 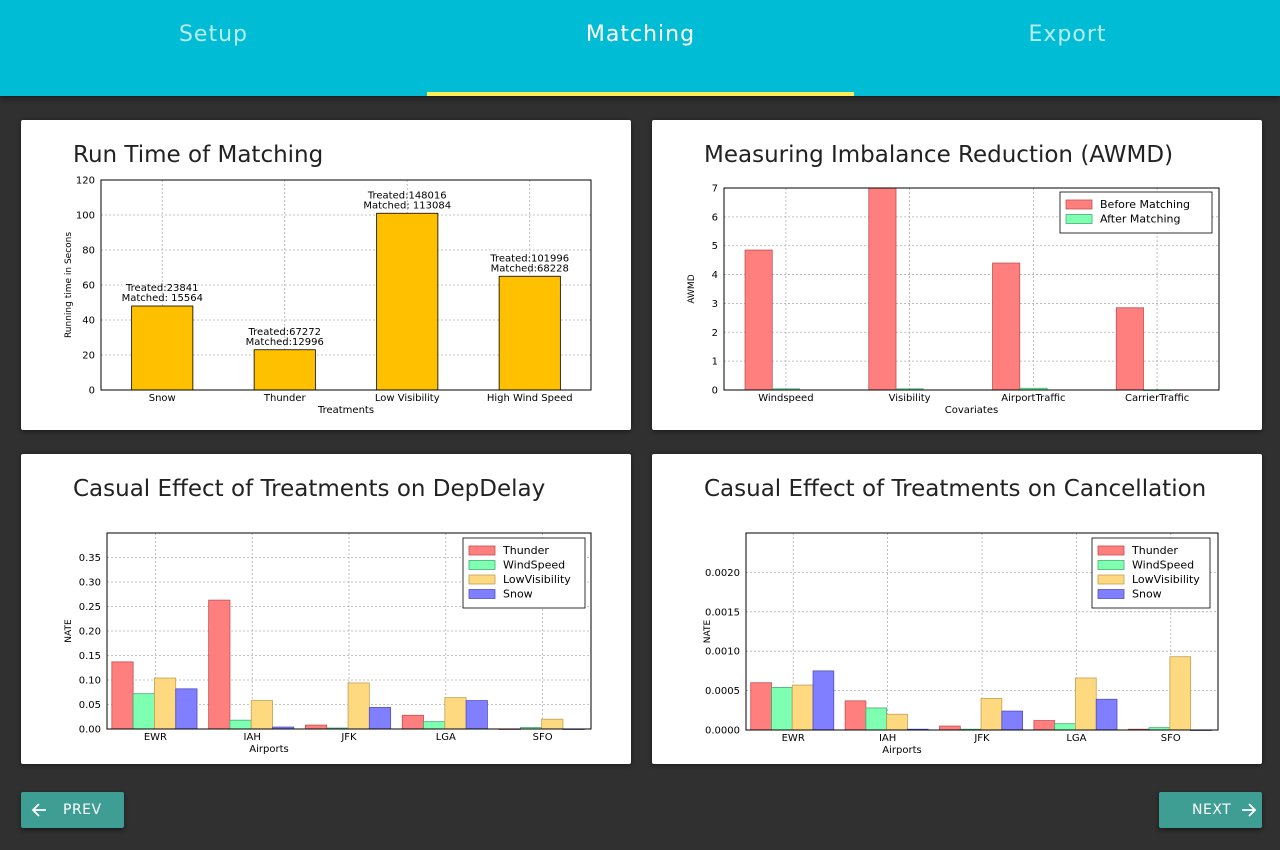 What do you see at coordinates (530, 398) in the screenshot?
I see `x-tick-label: High Wind Speed` at bounding box center [530, 398].